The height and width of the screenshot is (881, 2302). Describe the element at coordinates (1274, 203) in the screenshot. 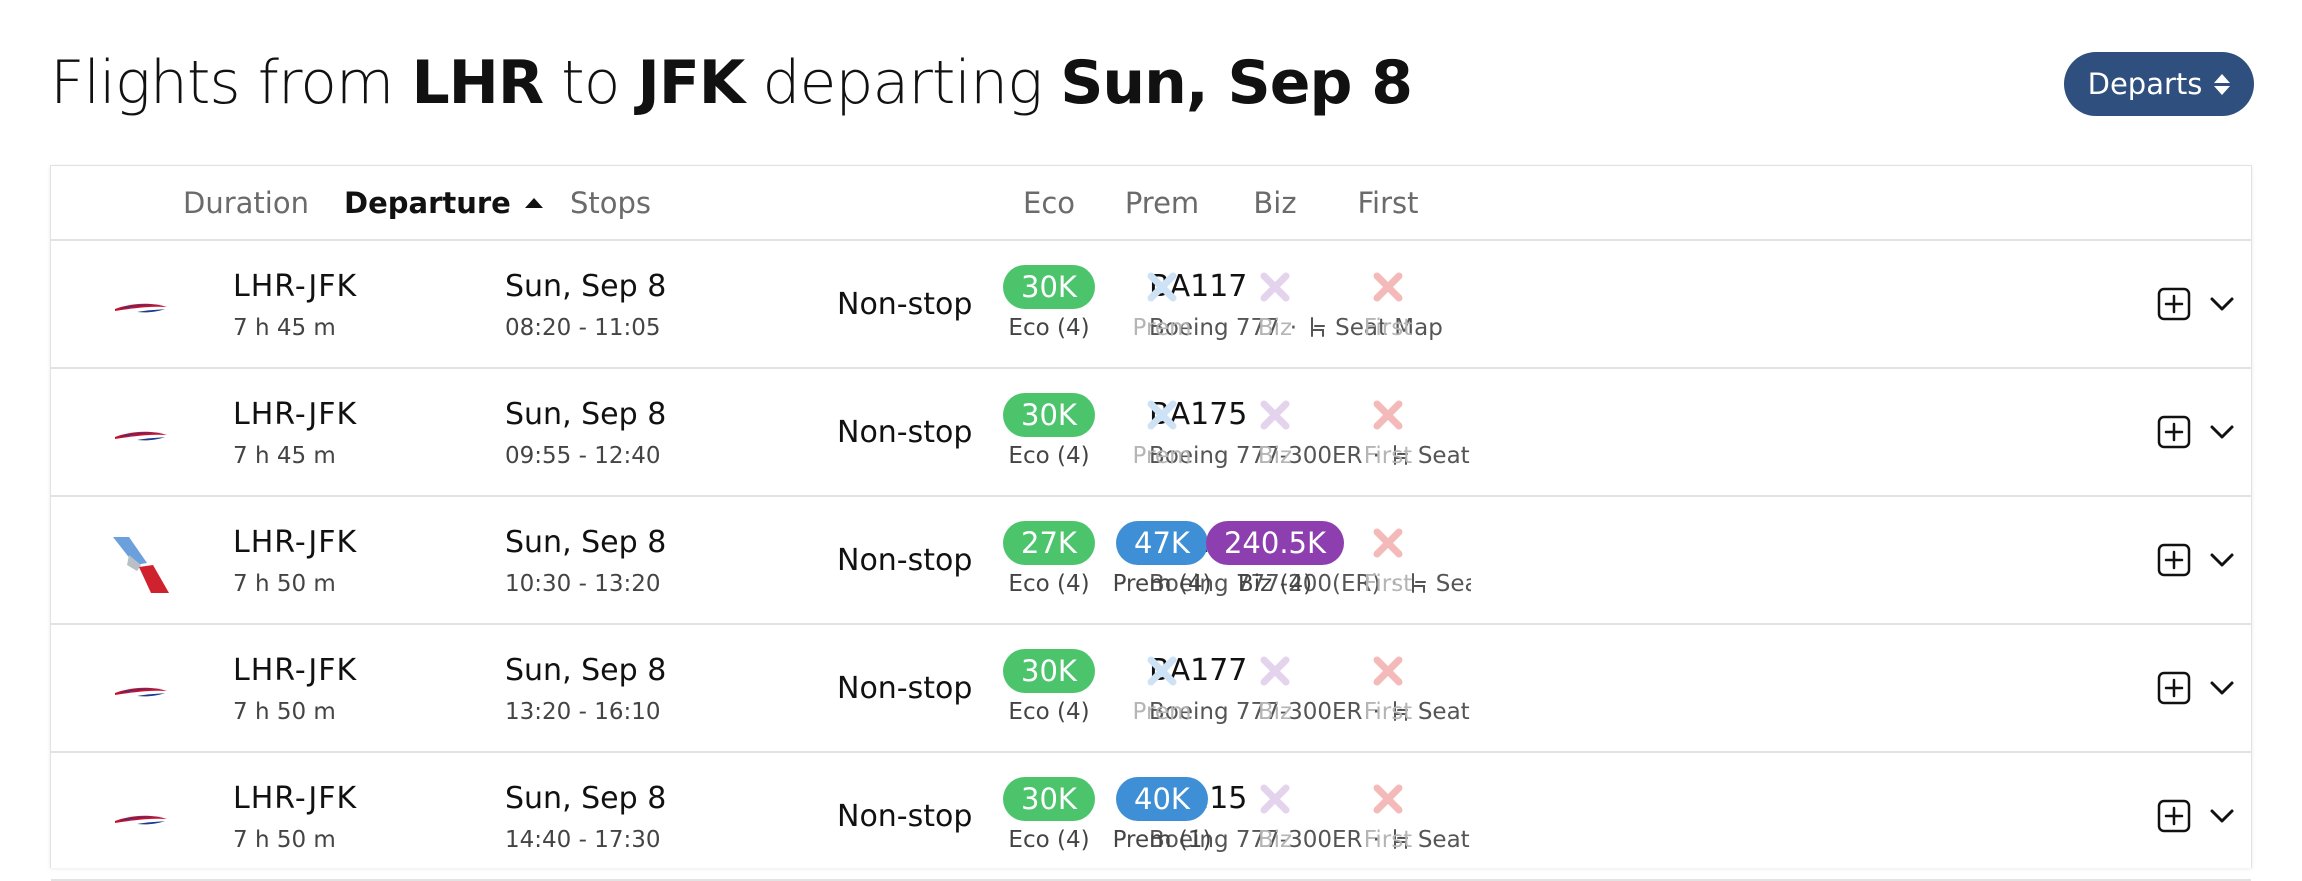

I see `column-header-biz: Biz` at that location.